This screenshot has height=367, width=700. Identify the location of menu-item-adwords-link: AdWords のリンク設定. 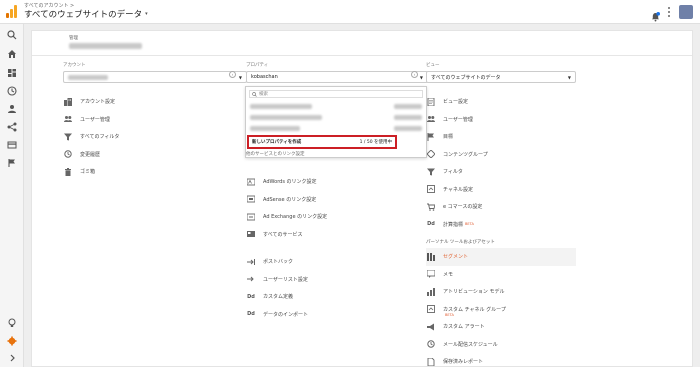
(337, 182).